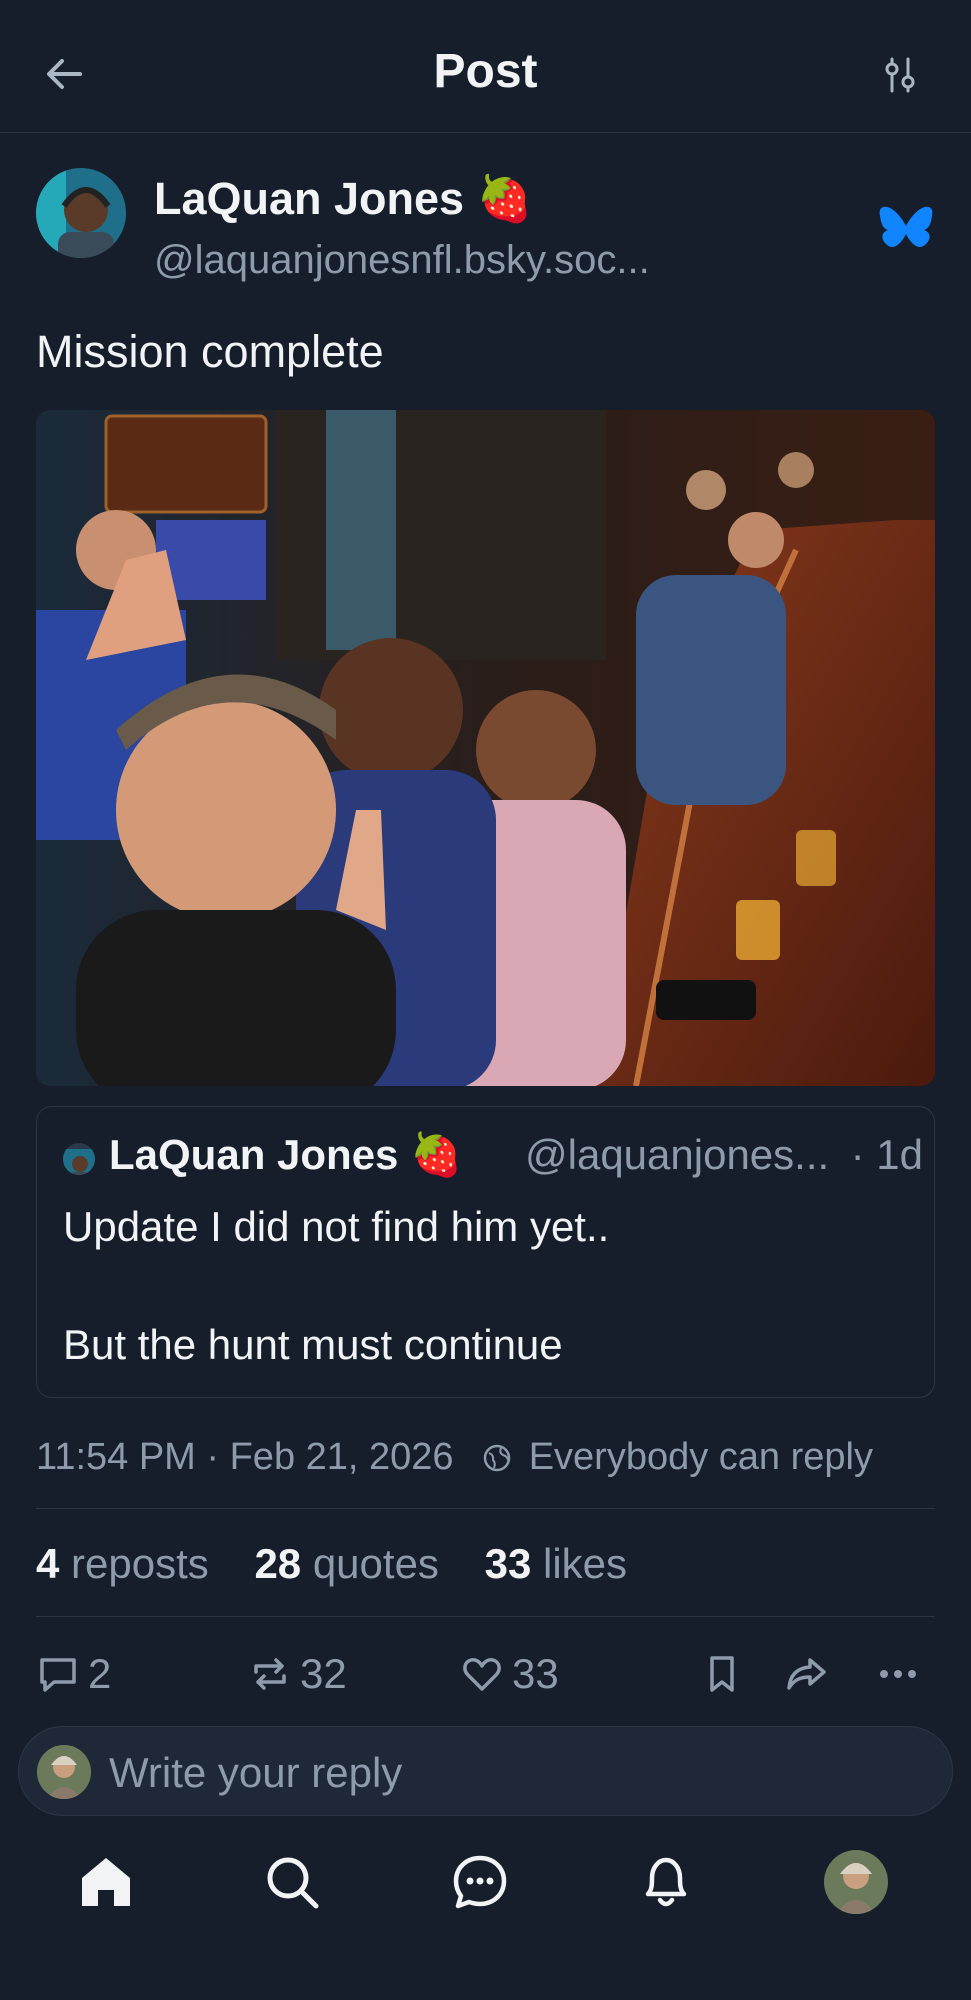  I want to click on quote-text-line: Update I did not find him yet.., so click(336, 1226).